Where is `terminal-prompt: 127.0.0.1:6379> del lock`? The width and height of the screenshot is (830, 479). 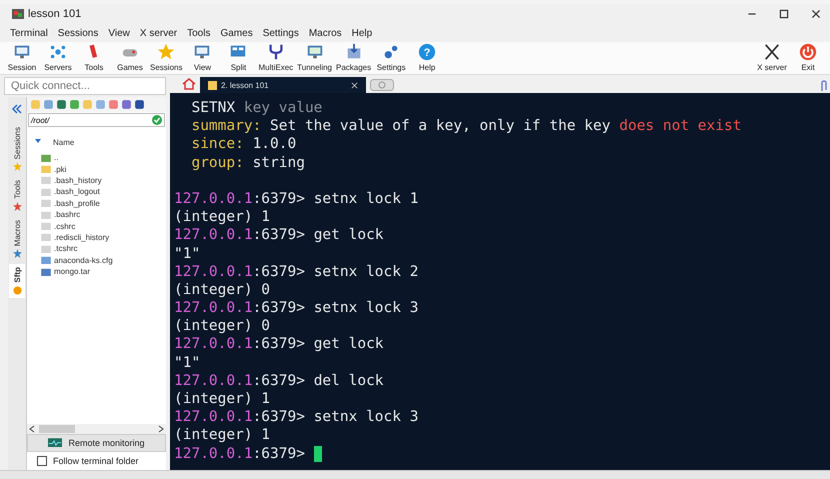
terminal-prompt: 127.0.0.1:6379> del lock is located at coordinates (279, 381).